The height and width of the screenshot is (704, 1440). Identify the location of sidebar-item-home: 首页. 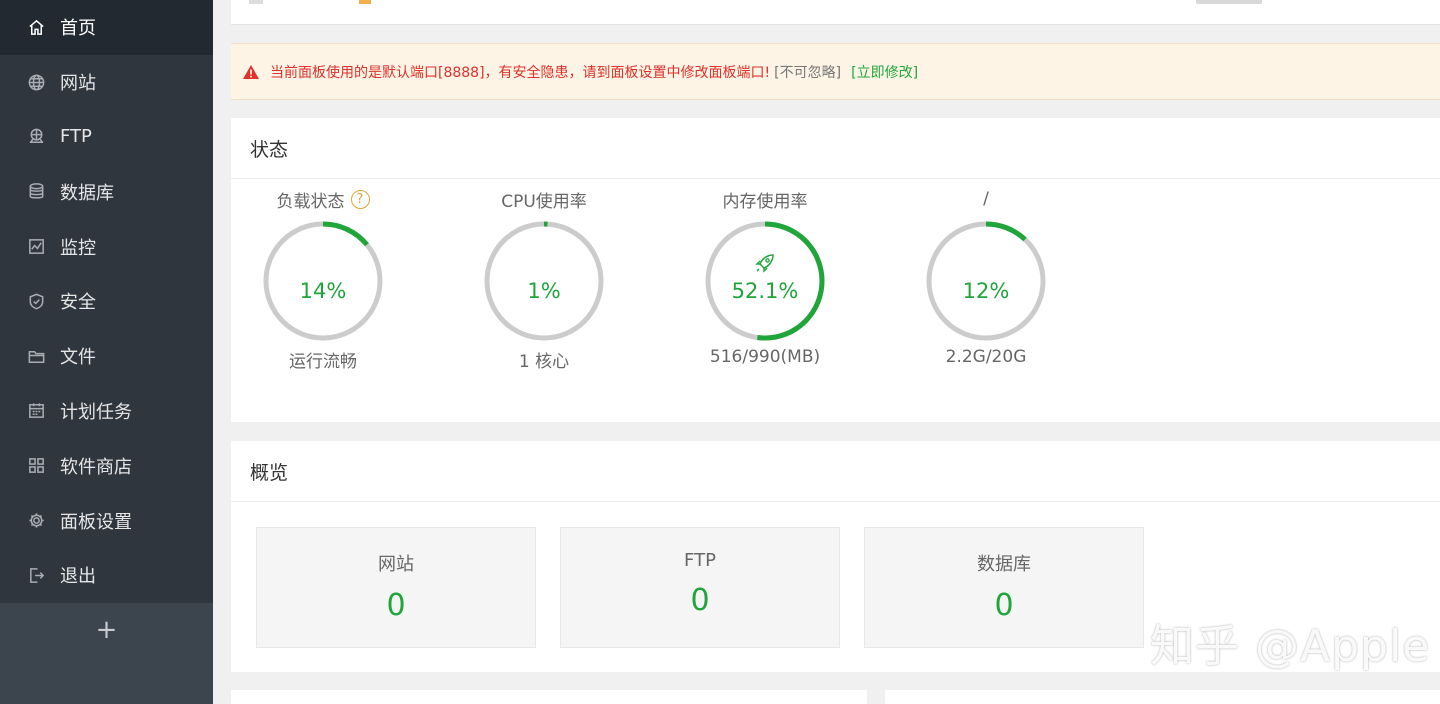
(106, 27).